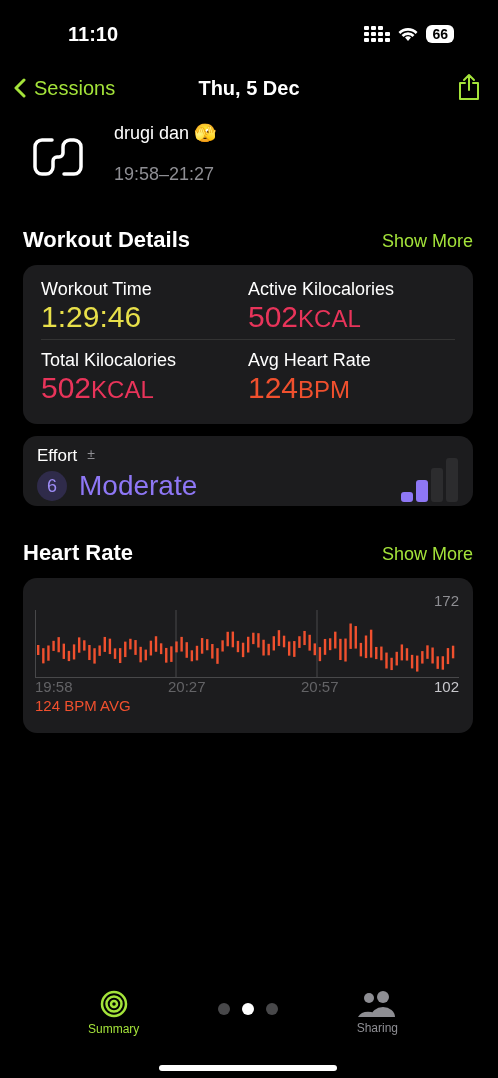  I want to click on session-name: drugi dan 🫣, so click(165, 133).